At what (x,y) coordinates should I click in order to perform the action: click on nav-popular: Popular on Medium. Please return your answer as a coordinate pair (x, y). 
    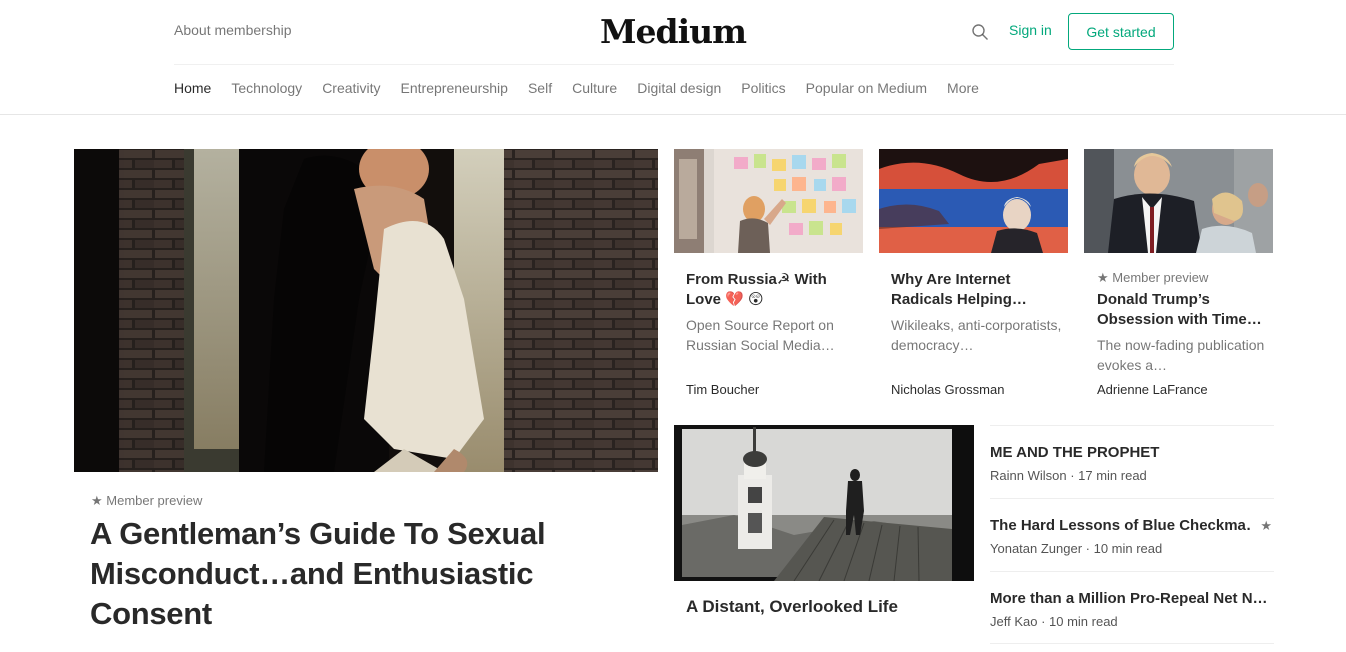
    Looking at the image, I should click on (866, 88).